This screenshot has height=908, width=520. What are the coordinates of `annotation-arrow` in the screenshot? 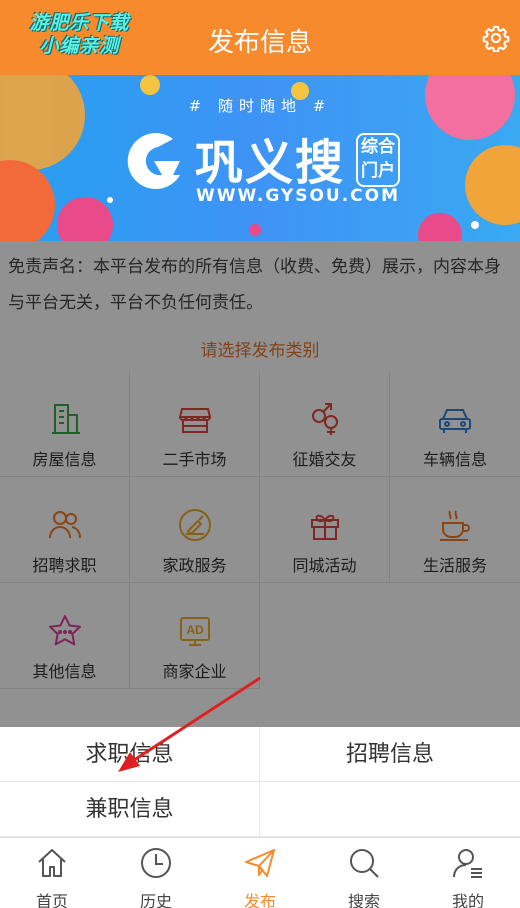 It's located at (189, 724).